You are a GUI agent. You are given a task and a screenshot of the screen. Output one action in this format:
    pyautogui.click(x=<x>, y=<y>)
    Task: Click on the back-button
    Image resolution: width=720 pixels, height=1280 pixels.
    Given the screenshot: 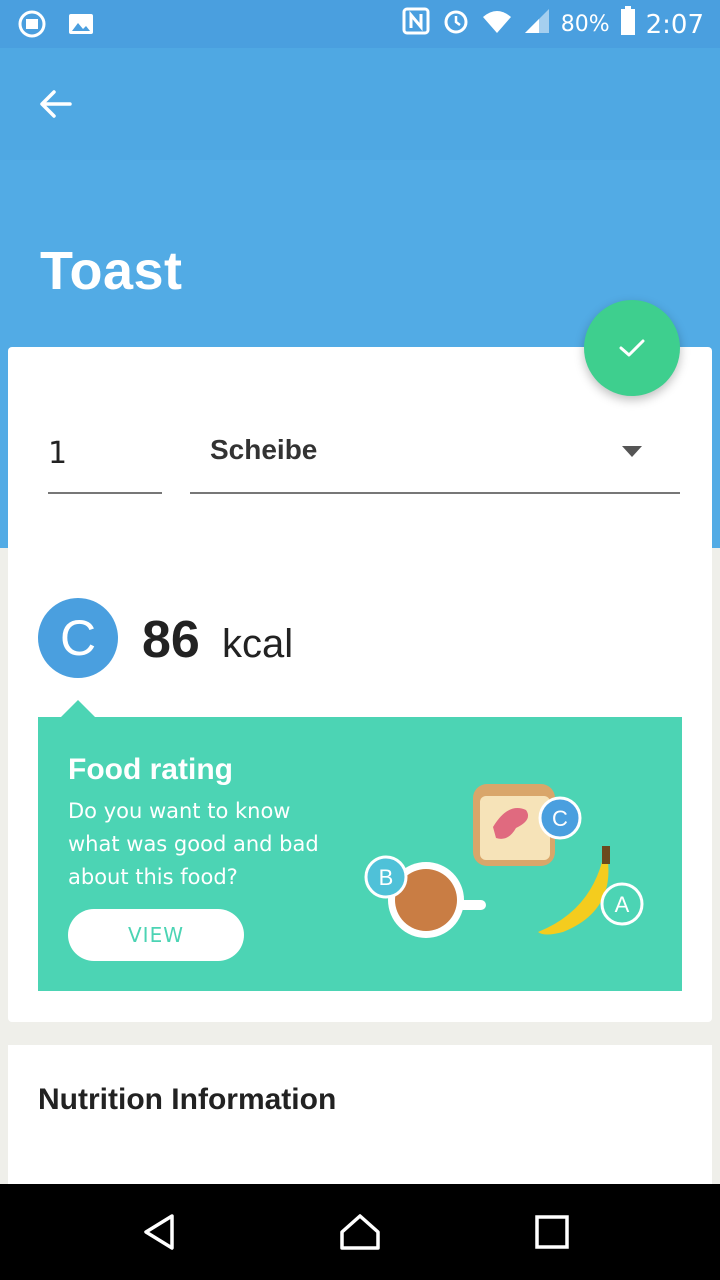 What is the action you would take?
    pyautogui.click(x=56, y=104)
    